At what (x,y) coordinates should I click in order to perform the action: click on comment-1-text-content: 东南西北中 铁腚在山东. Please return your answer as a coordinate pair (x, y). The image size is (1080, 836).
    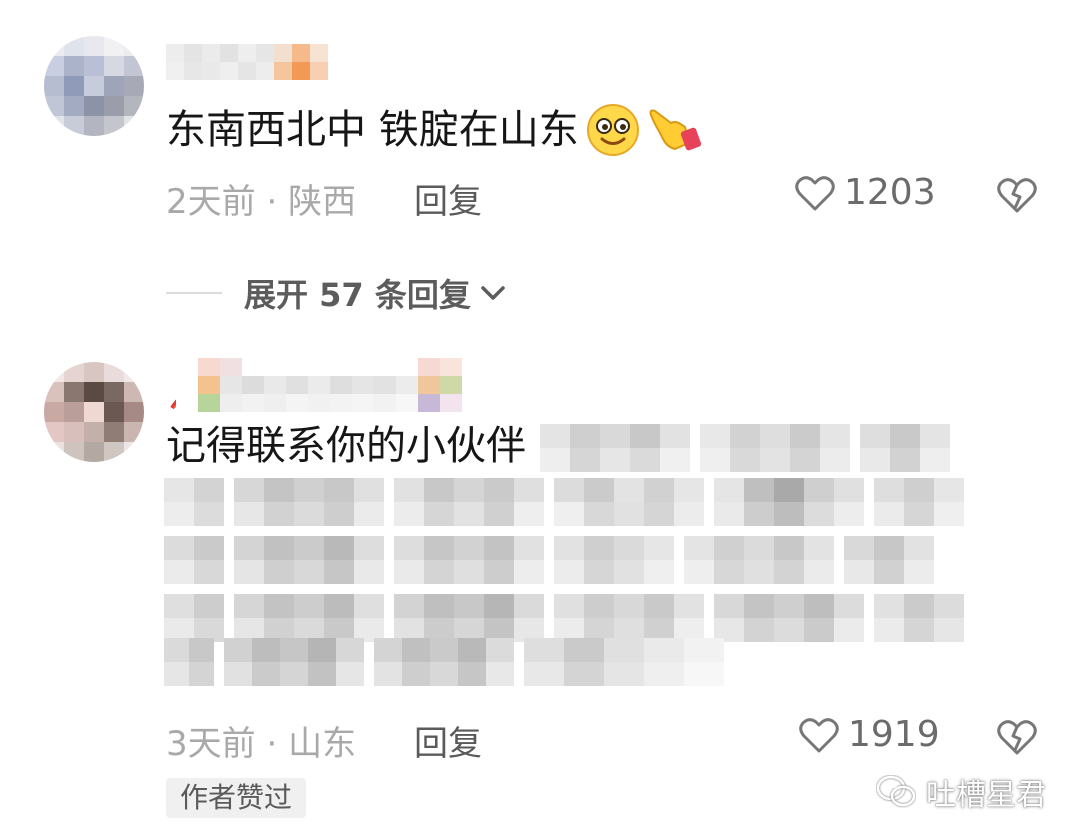
    Looking at the image, I should click on (372, 130).